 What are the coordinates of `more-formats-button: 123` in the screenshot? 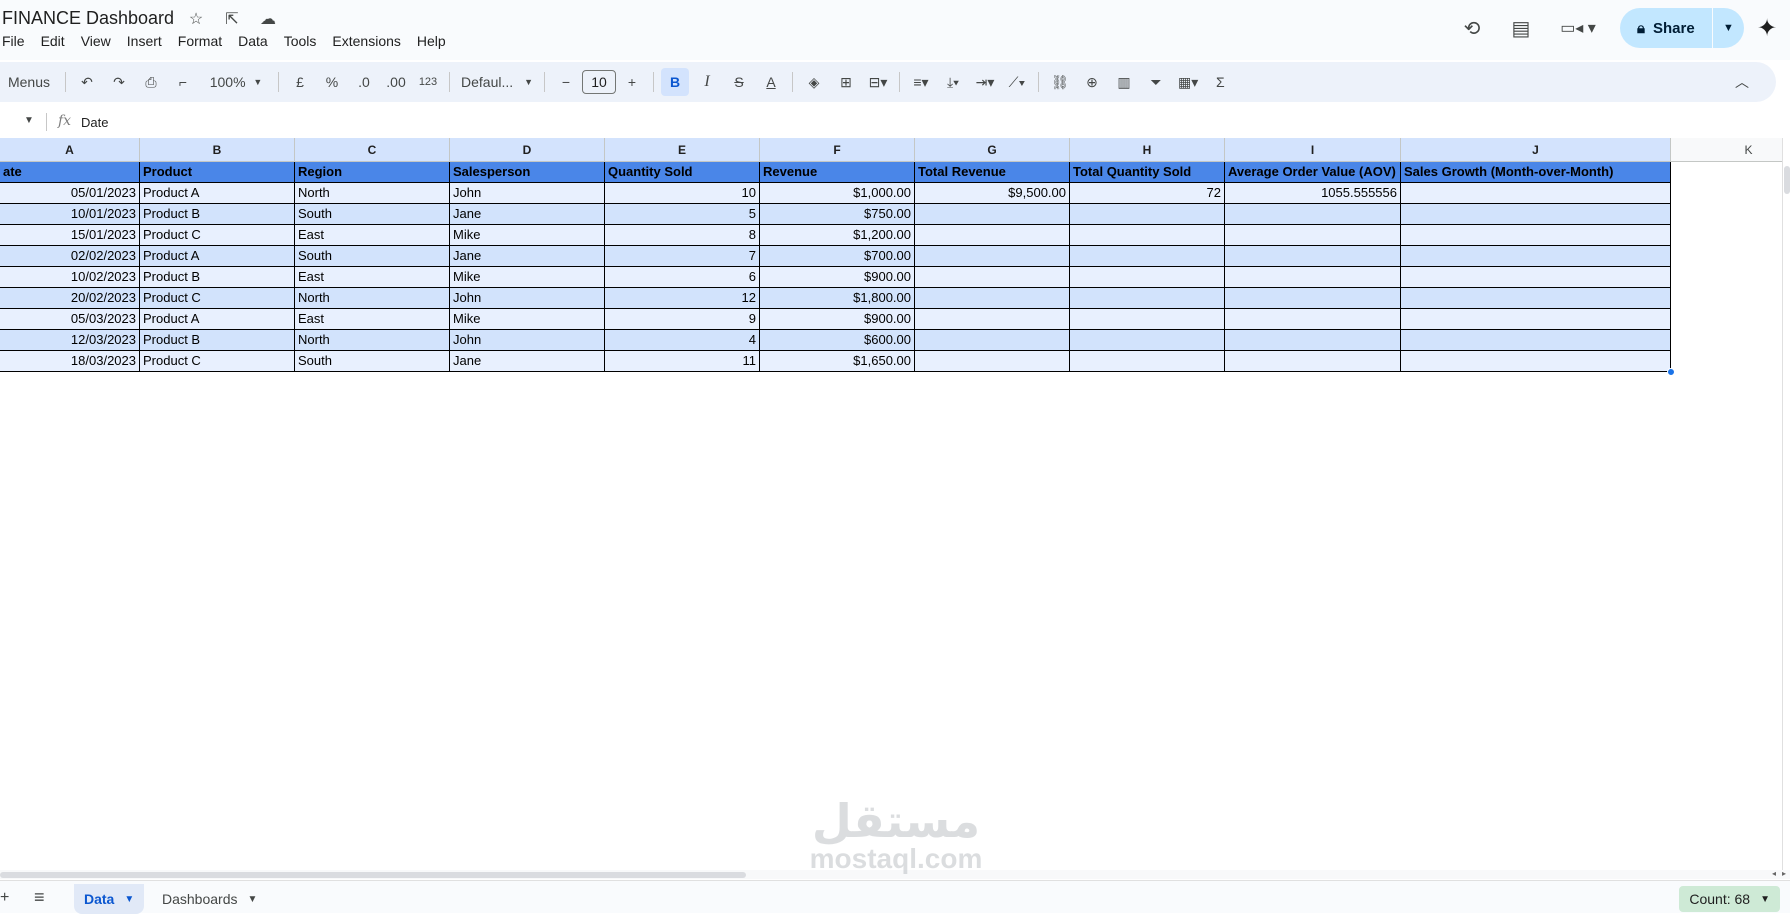 It's located at (428, 82).